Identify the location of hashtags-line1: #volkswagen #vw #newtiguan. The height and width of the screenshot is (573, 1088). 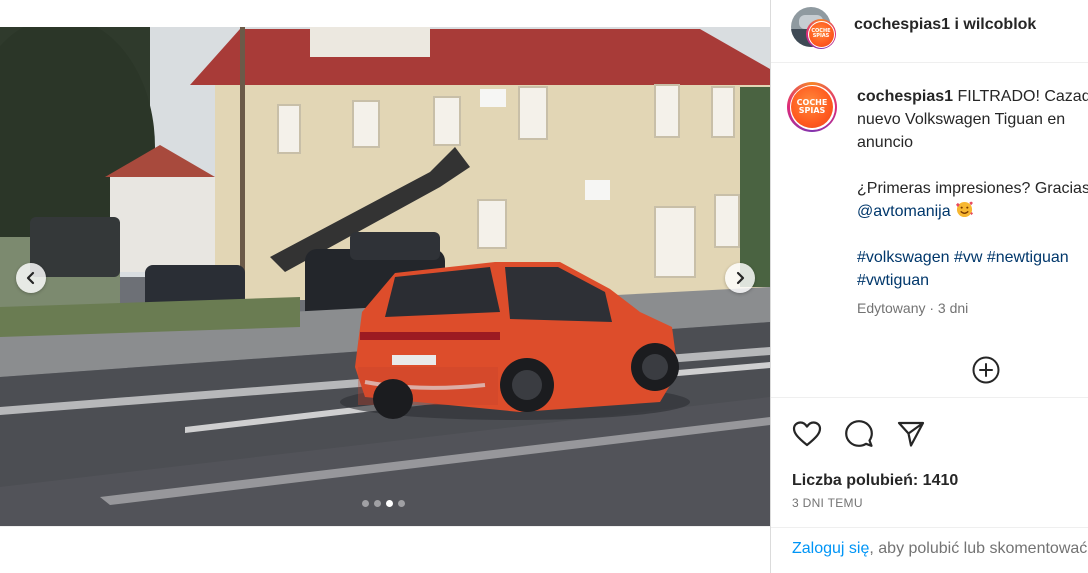
(972, 257).